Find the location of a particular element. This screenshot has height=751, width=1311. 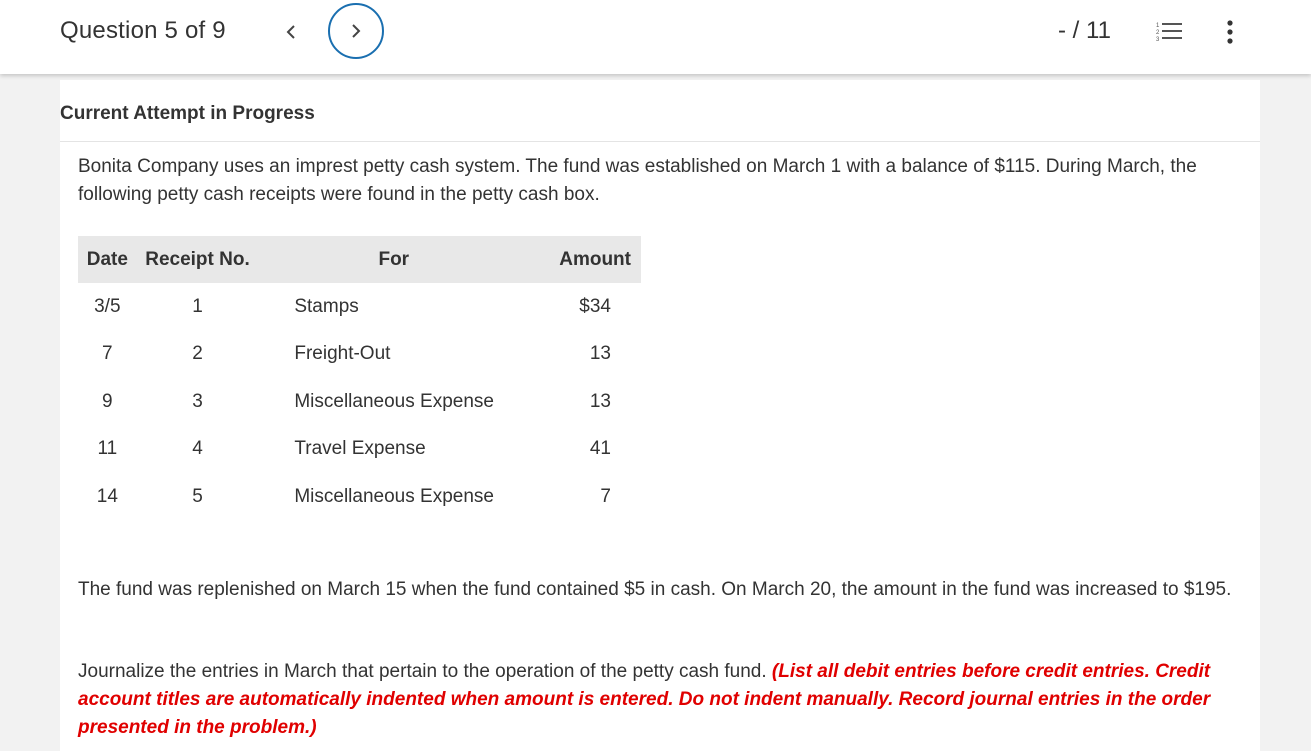

column-header-receipt: Receipt No. is located at coordinates (197, 259).